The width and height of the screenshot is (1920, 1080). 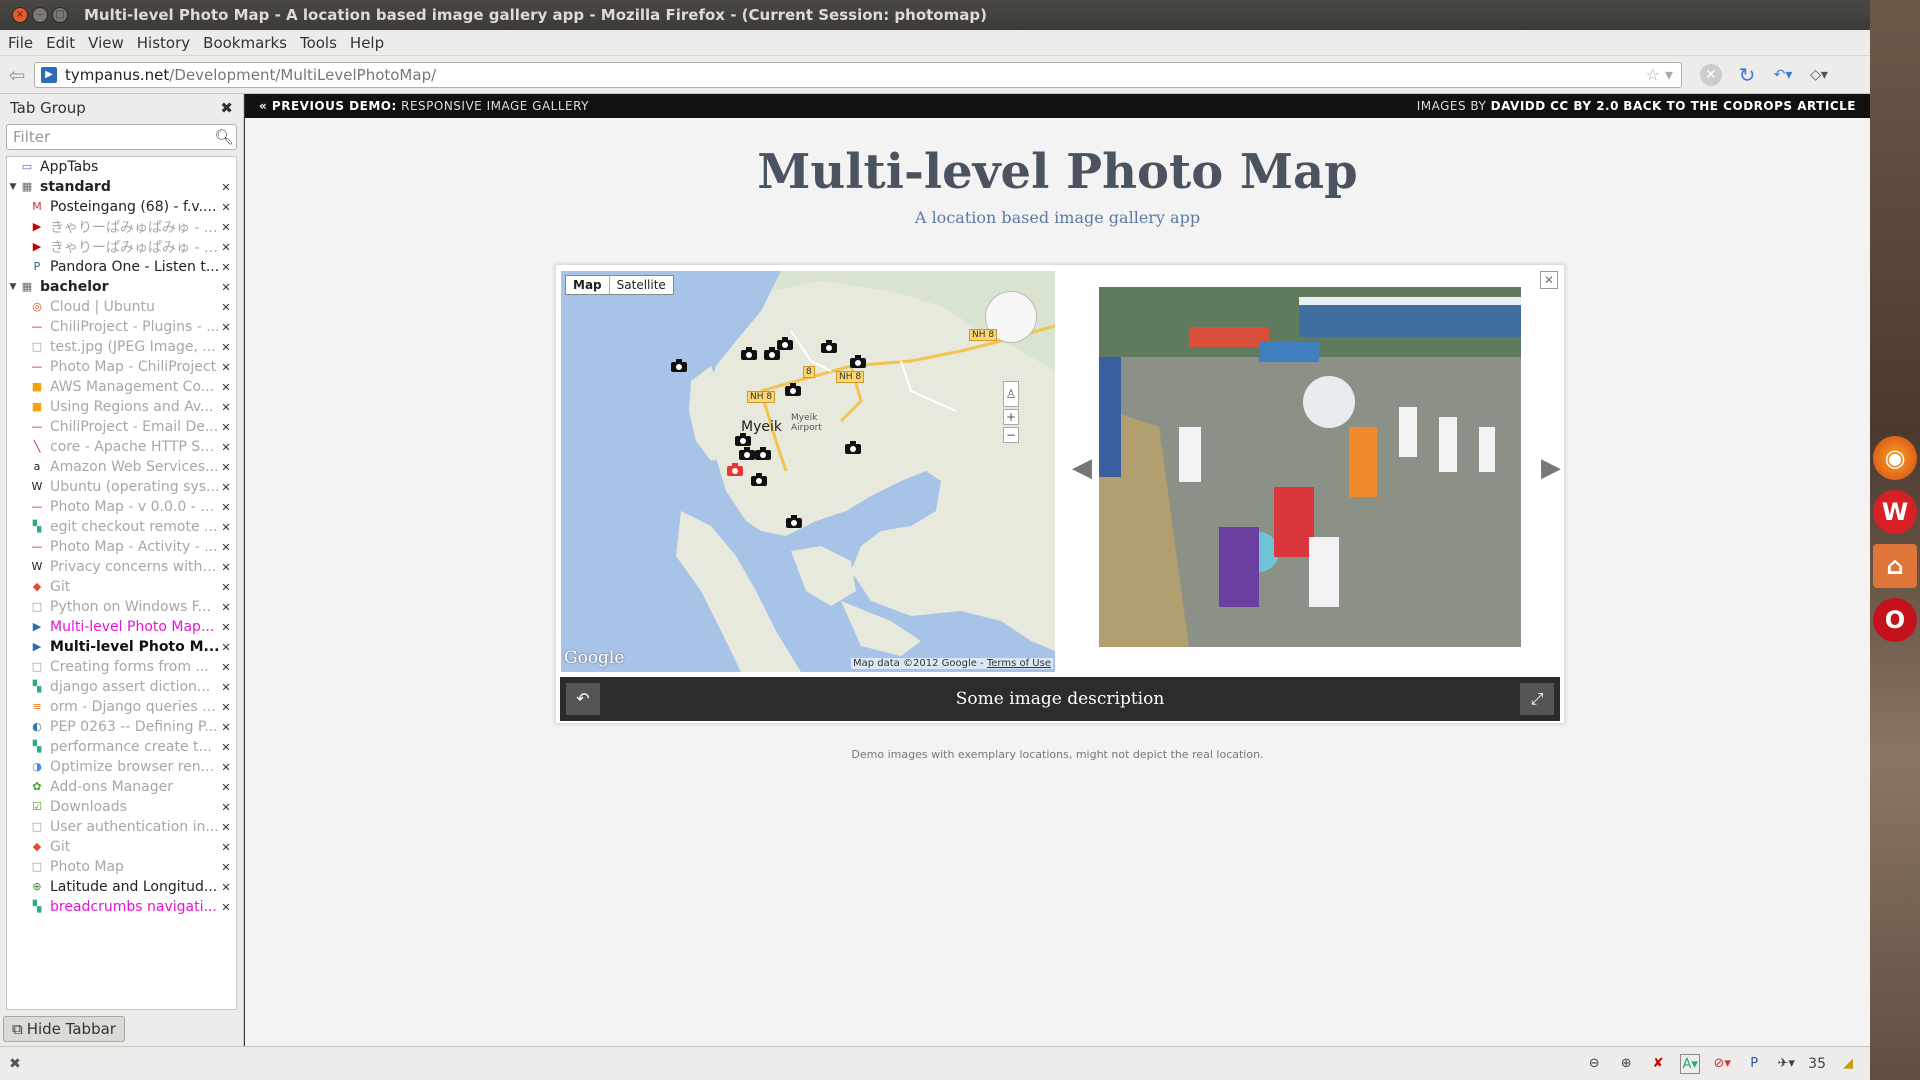 What do you see at coordinates (1783, 75) in the screenshot?
I see `history-back-icon: ↶▾` at bounding box center [1783, 75].